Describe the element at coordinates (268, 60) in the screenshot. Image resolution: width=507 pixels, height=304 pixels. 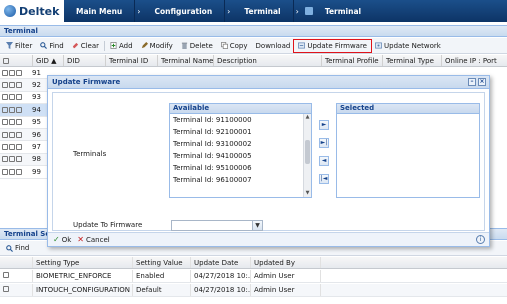
I see `column-description: Description` at that location.